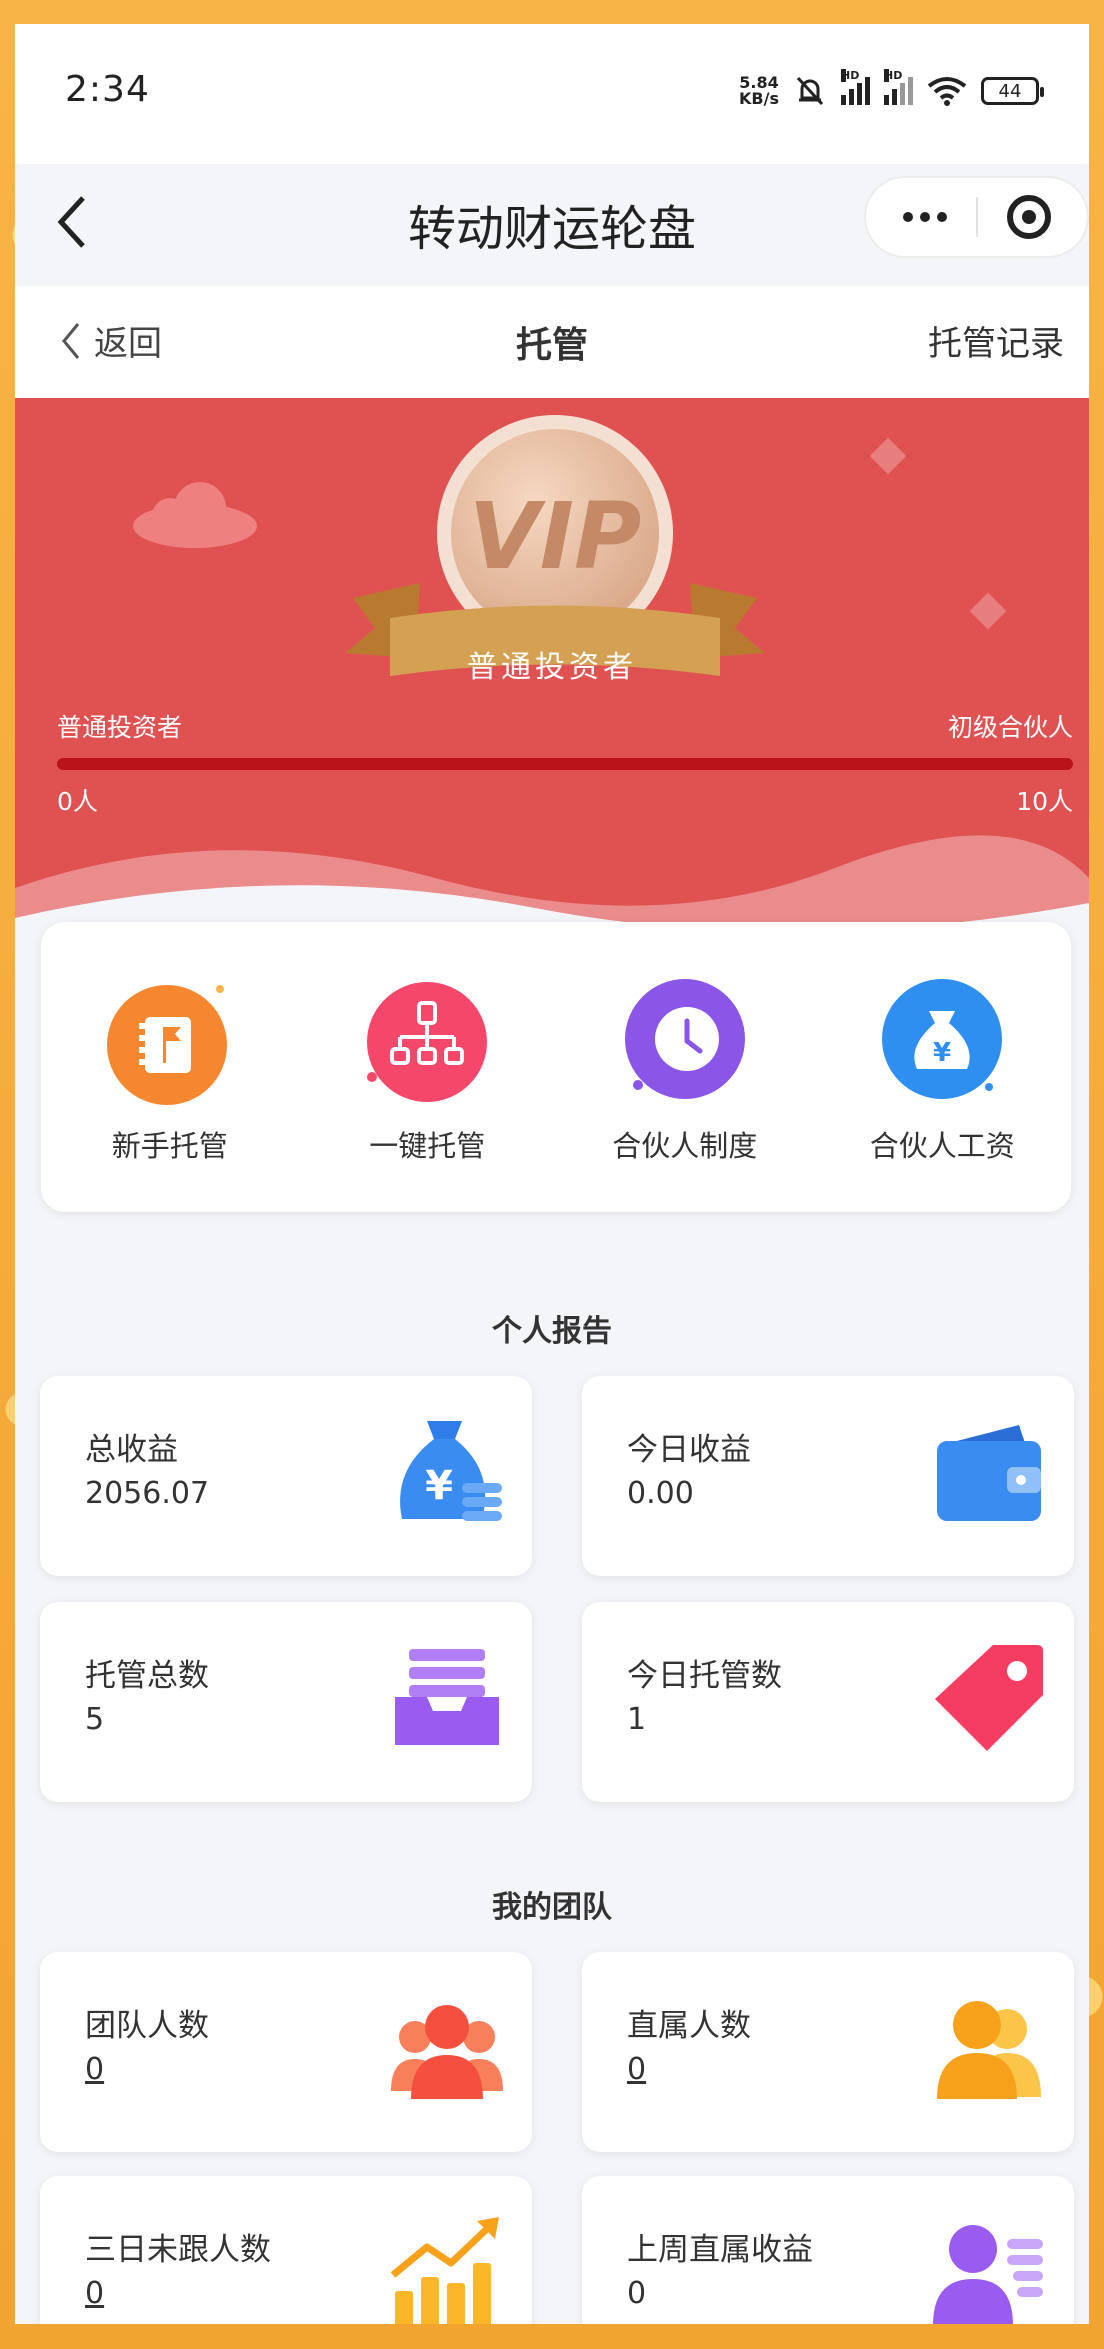  Describe the element at coordinates (555, 536) in the screenshot. I see `svg-text: VIP` at that location.